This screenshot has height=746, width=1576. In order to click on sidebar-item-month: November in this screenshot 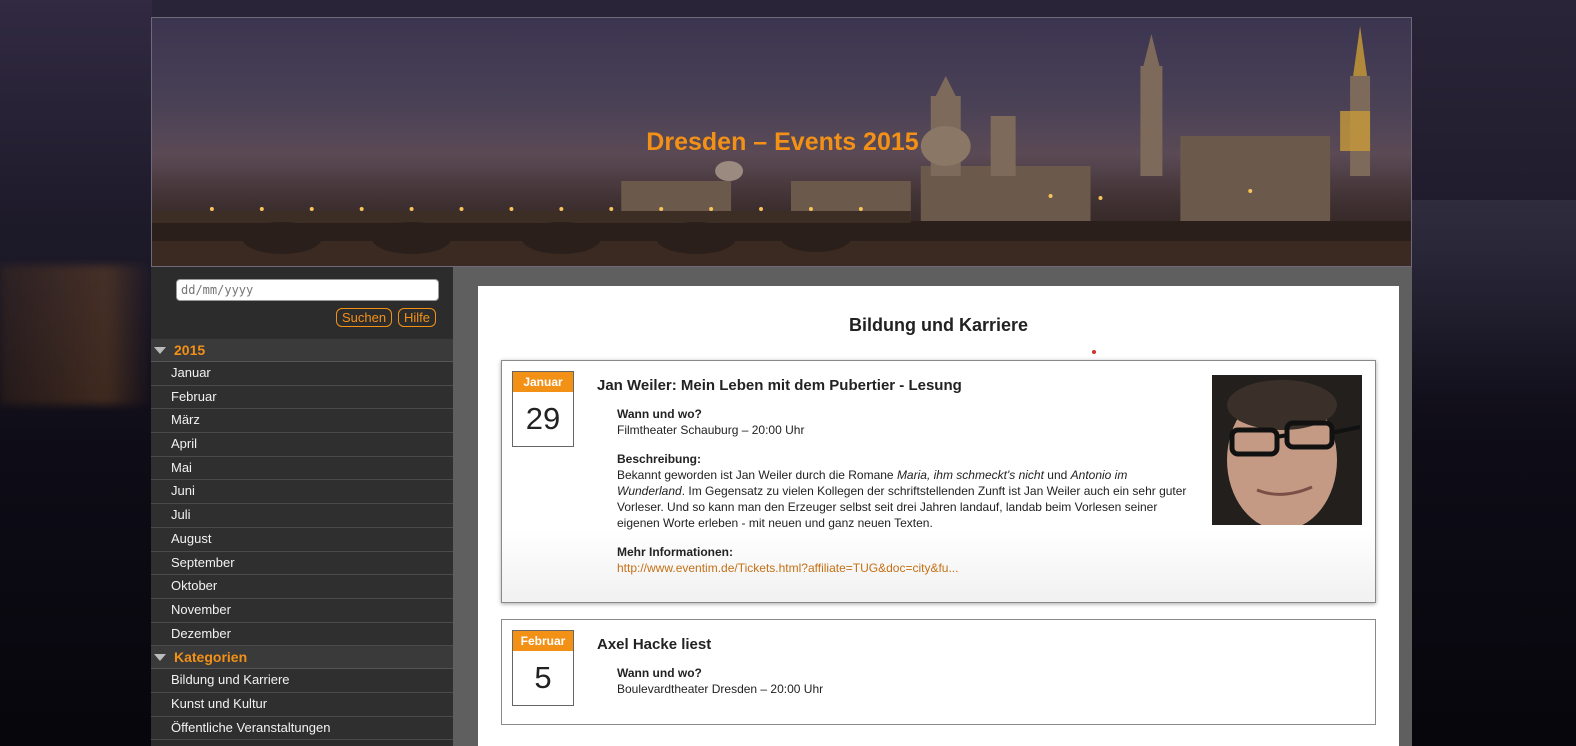, I will do `click(302, 610)`.